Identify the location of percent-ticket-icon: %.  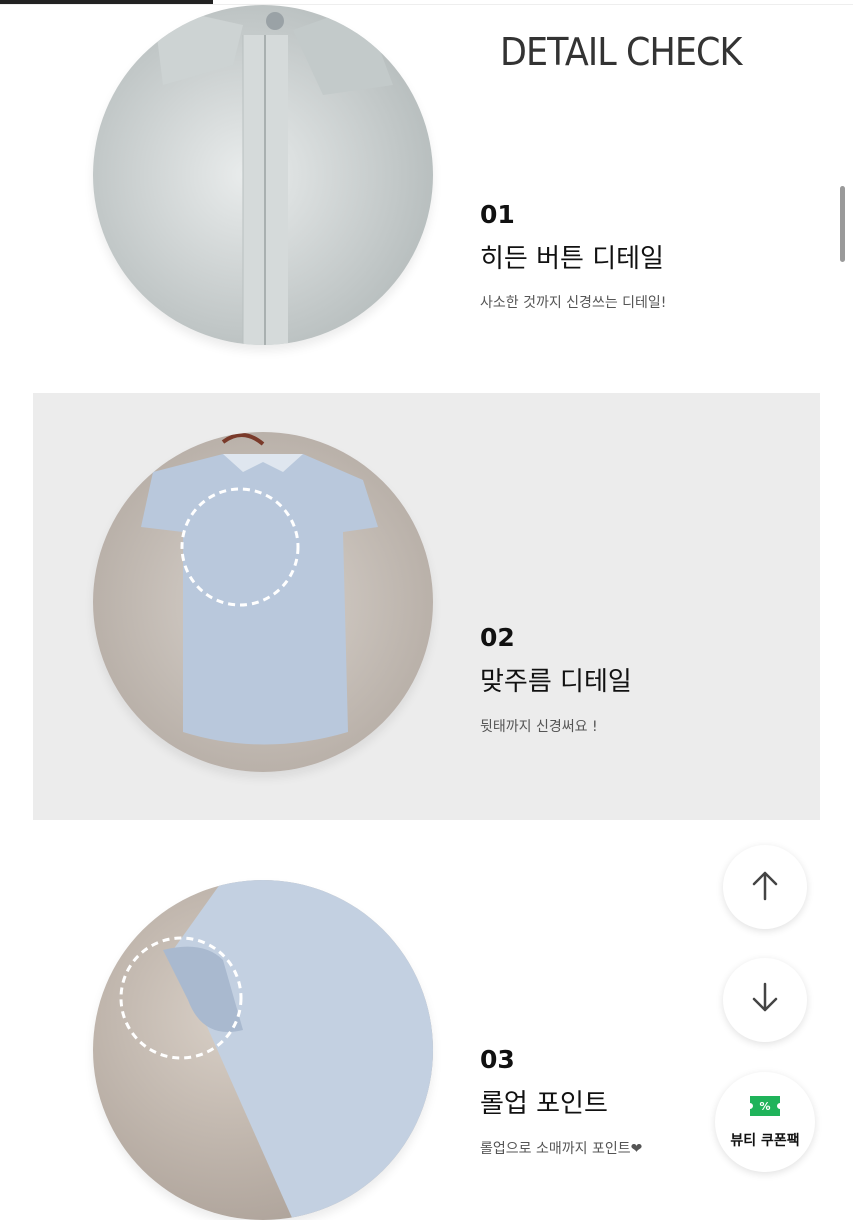
(765, 1108).